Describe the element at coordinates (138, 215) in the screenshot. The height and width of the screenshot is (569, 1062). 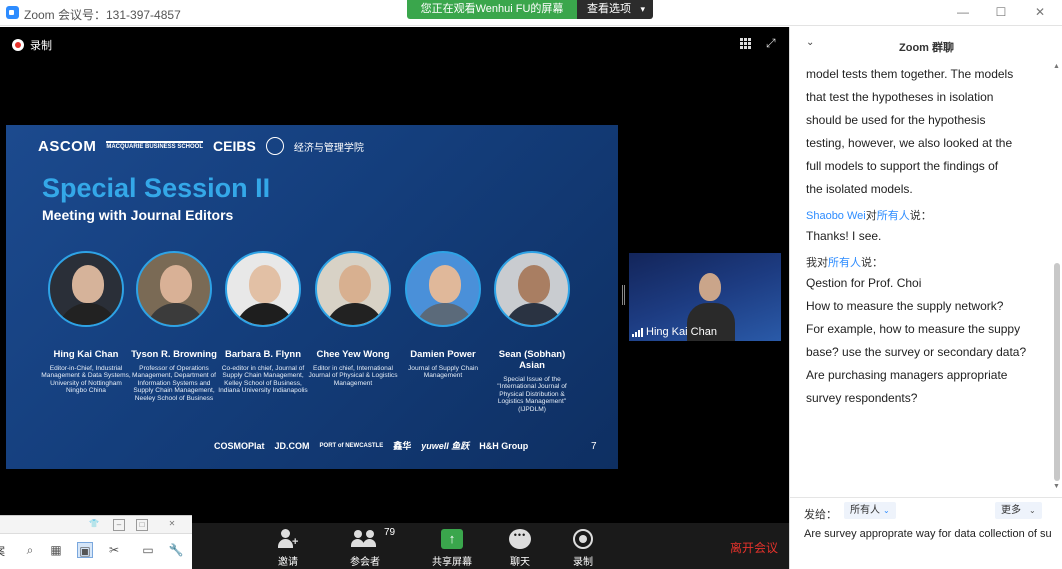
I see `slide-subtitle: Meeting with Journal Editors` at that location.